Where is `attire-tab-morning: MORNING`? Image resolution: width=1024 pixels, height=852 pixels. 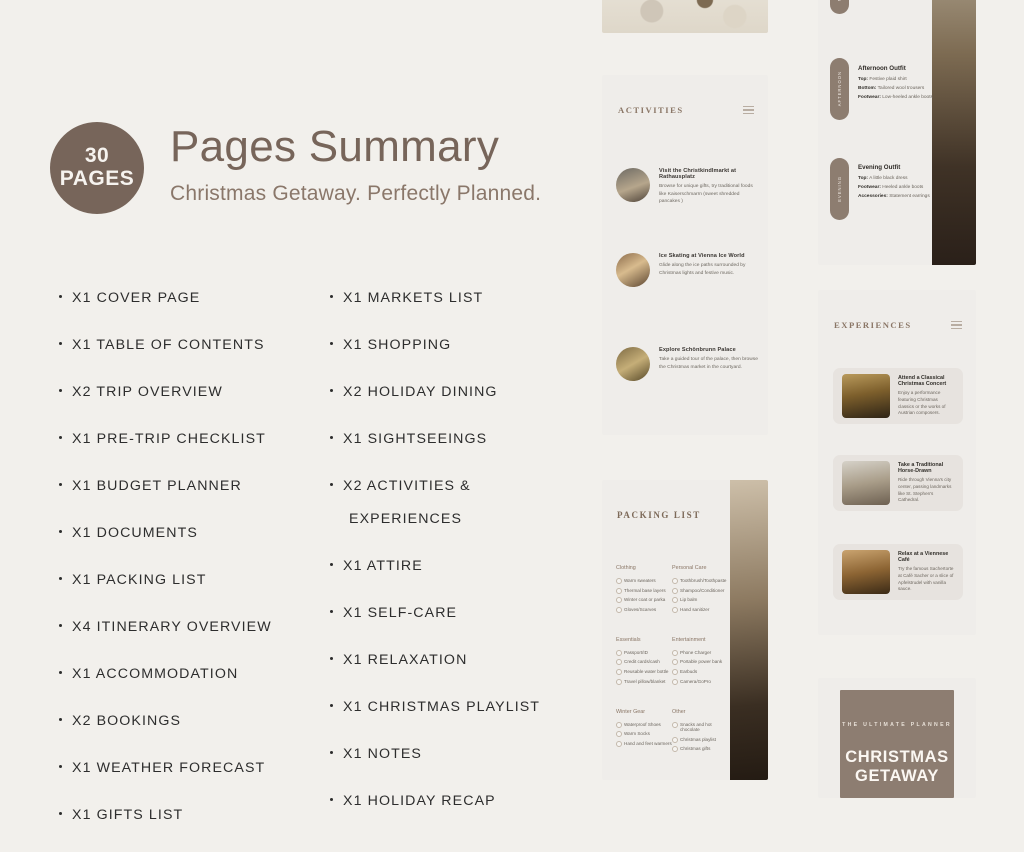
attire-tab-morning: MORNING is located at coordinates (839, 7).